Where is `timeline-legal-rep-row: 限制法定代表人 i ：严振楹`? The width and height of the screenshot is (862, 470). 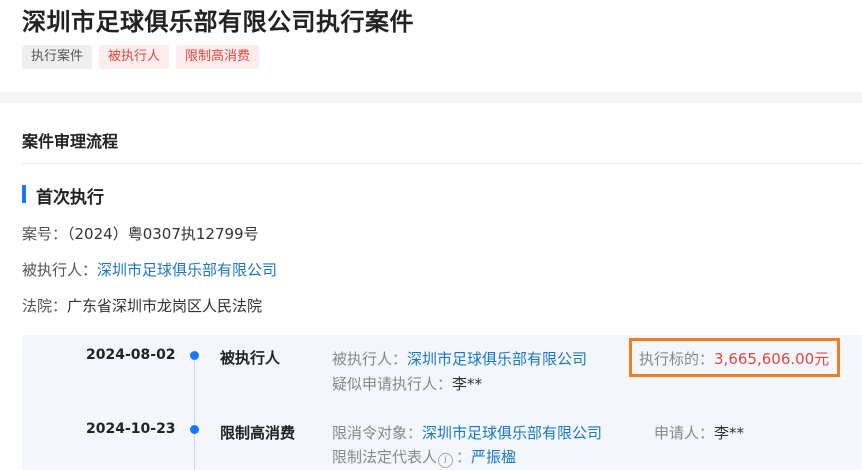
timeline-legal-rep-row: 限制法定代表人 i ：严振楹 is located at coordinates (424, 457).